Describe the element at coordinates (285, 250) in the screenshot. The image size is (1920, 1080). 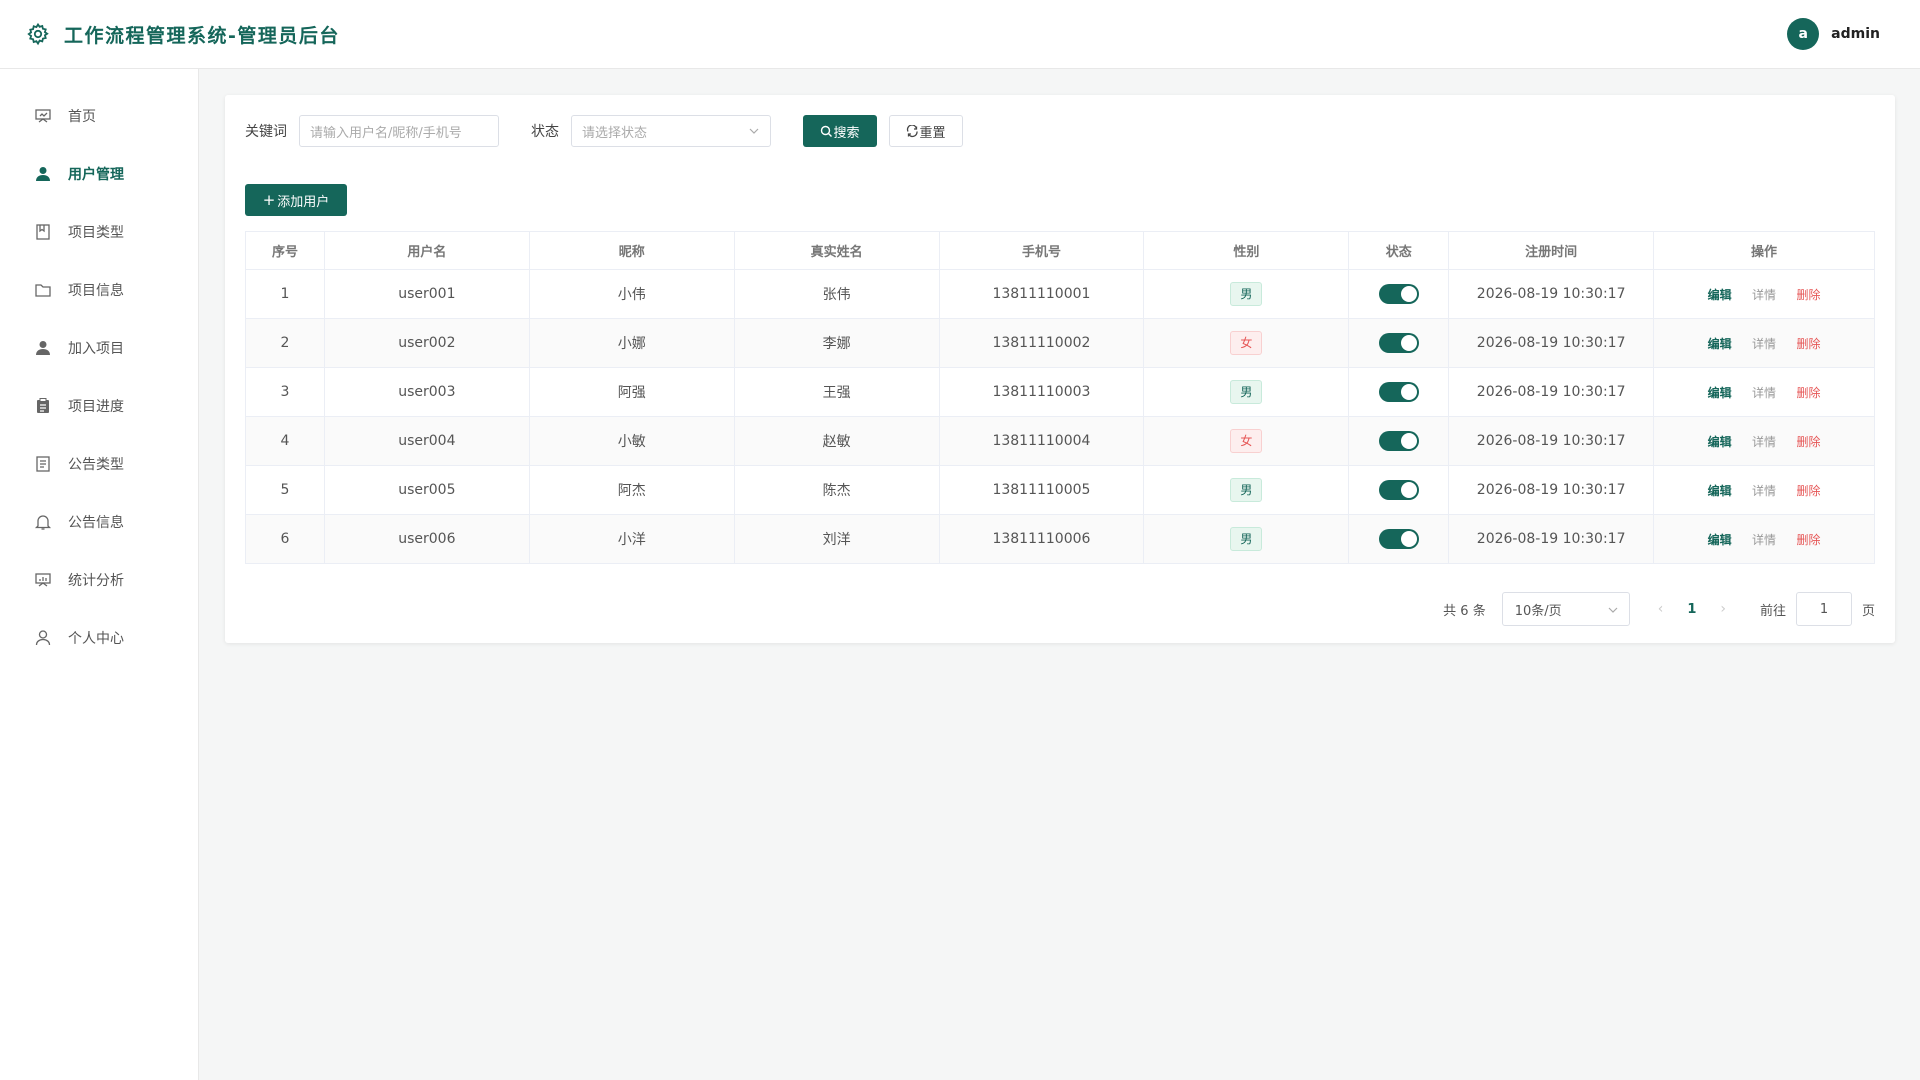
I see `col-header-index: 序号` at that location.